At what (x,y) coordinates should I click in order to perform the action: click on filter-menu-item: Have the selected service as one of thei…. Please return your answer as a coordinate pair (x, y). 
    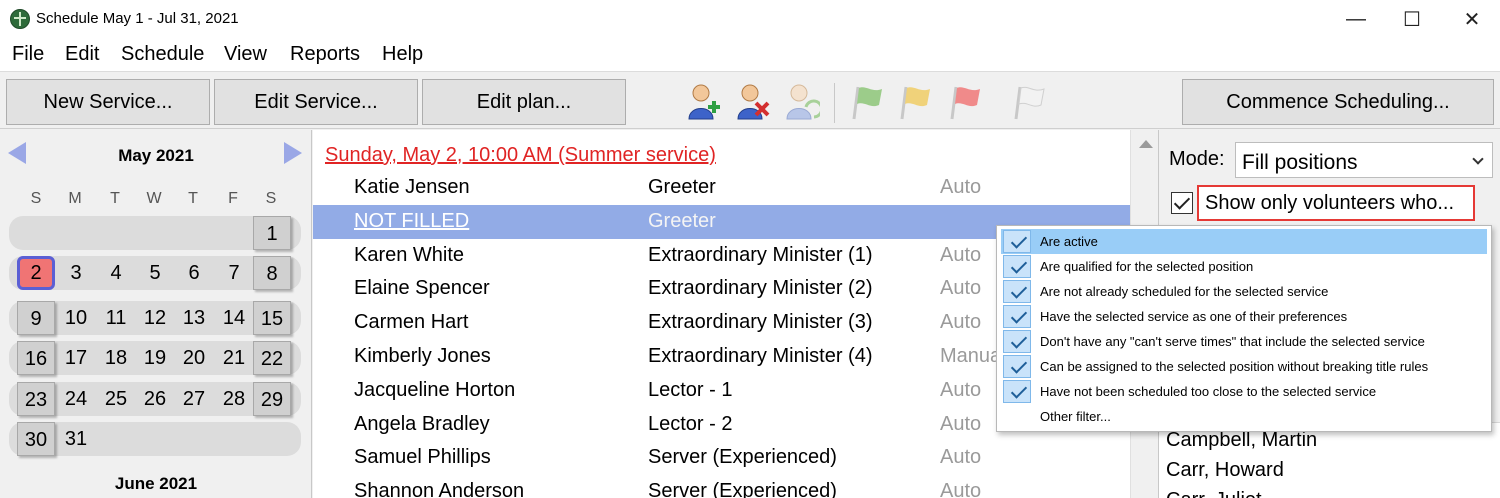
    Looking at the image, I should click on (1244, 316).